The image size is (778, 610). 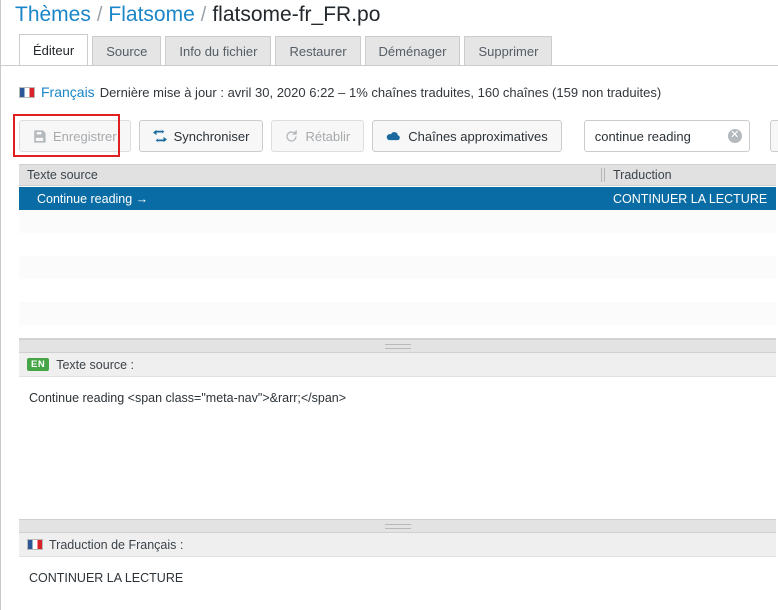 What do you see at coordinates (412, 50) in the screenshot?
I see `tab-demenager: Déménager` at bounding box center [412, 50].